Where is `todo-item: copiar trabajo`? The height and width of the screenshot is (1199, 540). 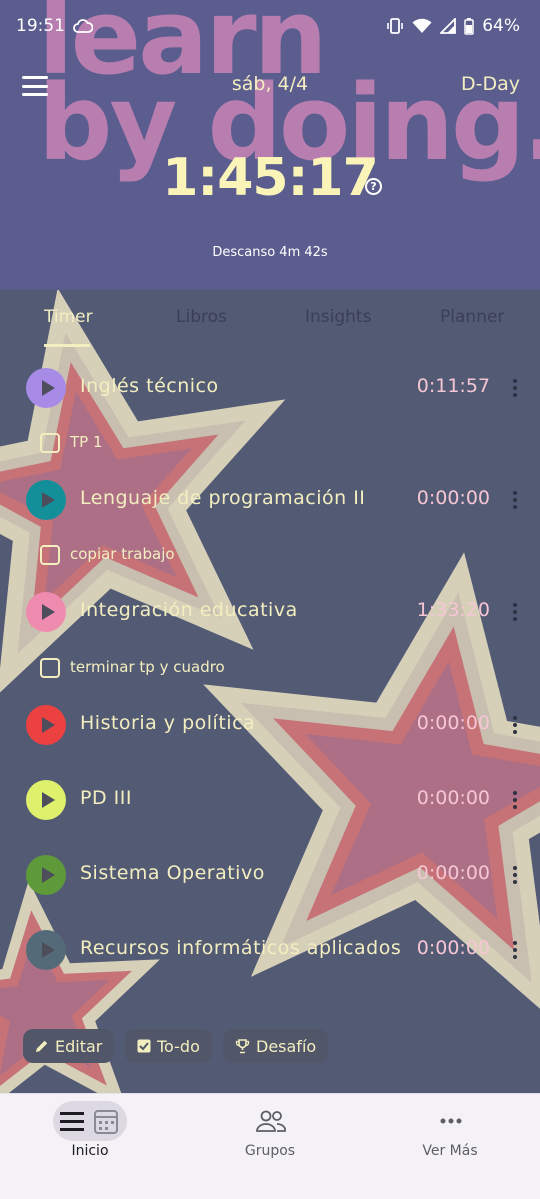
todo-item: copiar trabajo is located at coordinates (270, 555).